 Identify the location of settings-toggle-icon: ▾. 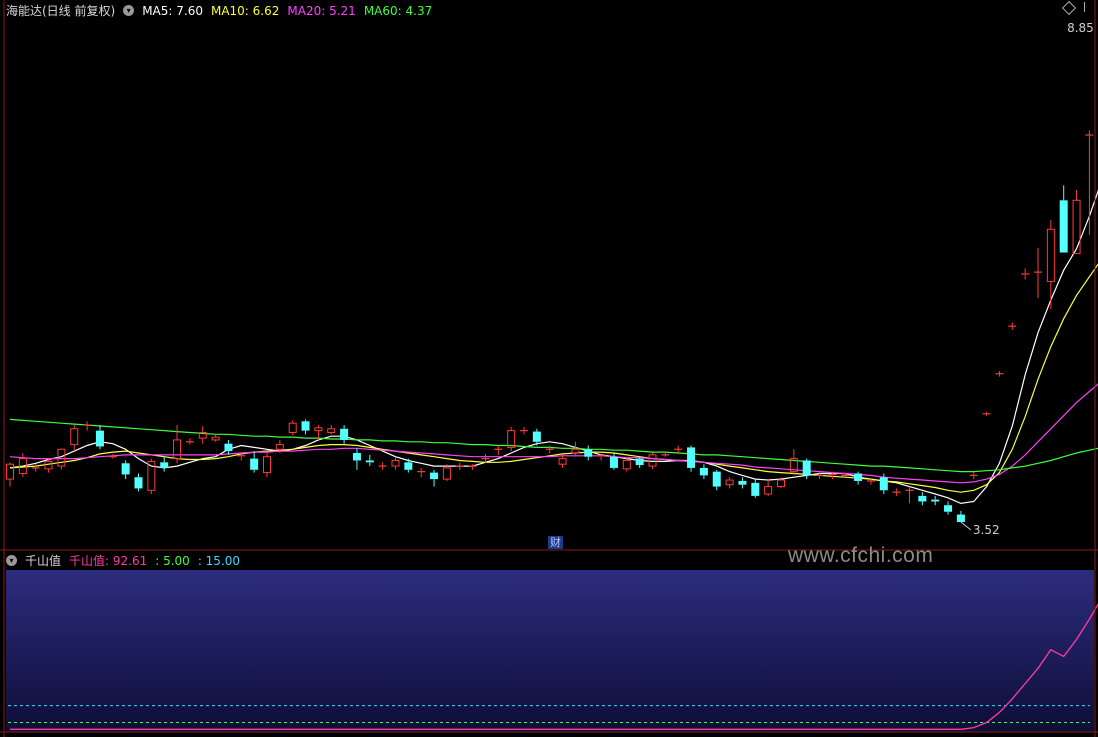
(129, 10).